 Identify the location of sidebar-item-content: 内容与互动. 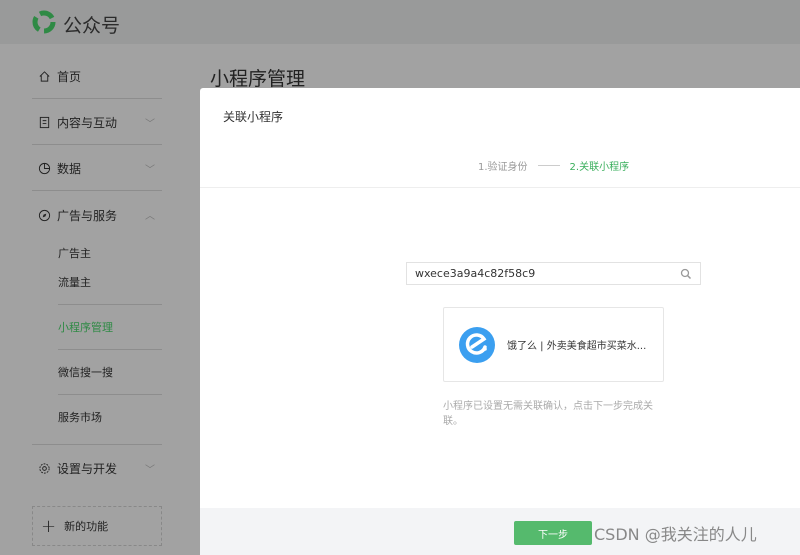
(77, 122).